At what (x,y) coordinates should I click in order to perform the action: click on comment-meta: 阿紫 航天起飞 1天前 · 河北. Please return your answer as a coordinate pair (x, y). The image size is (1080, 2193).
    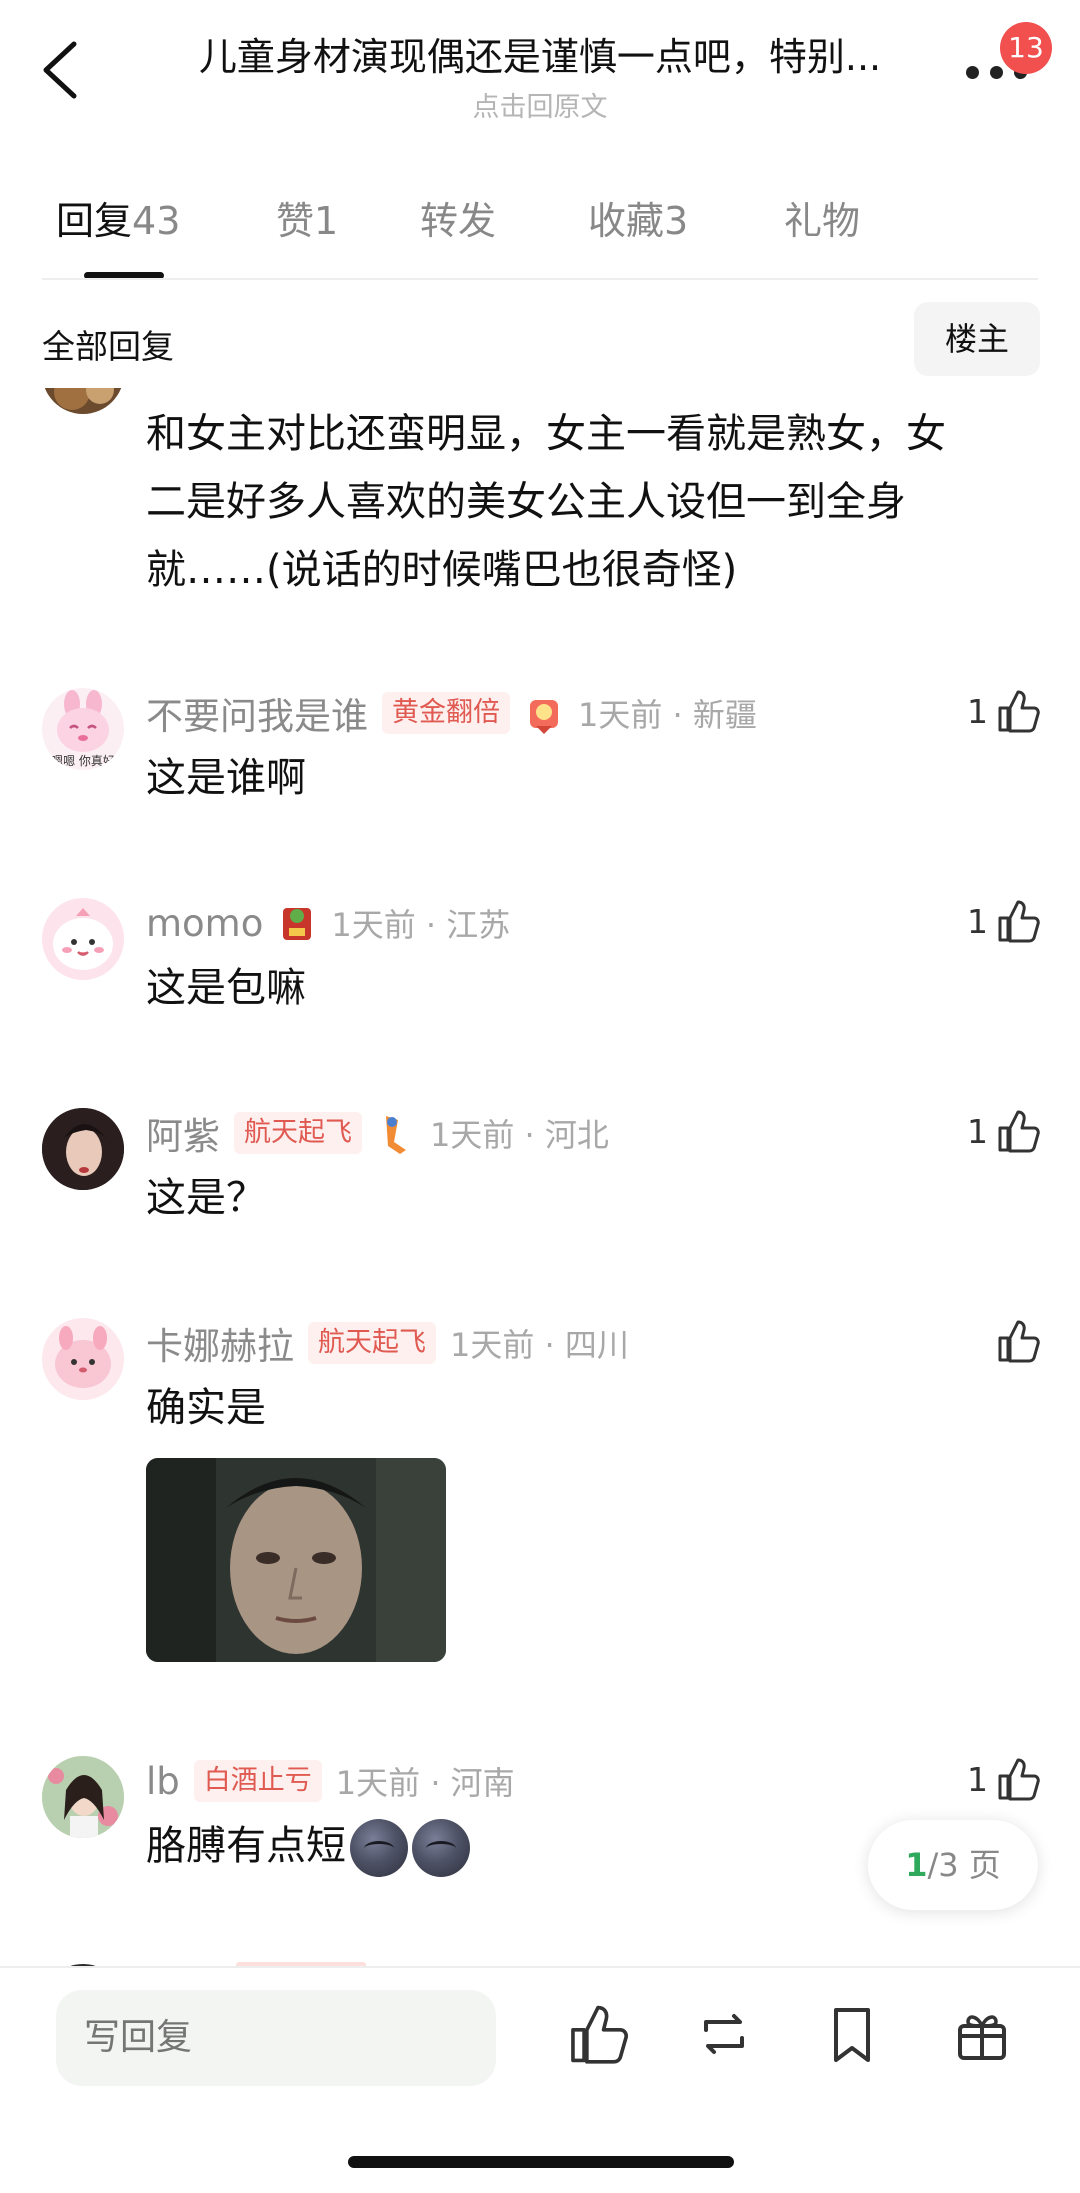
    Looking at the image, I should click on (377, 1133).